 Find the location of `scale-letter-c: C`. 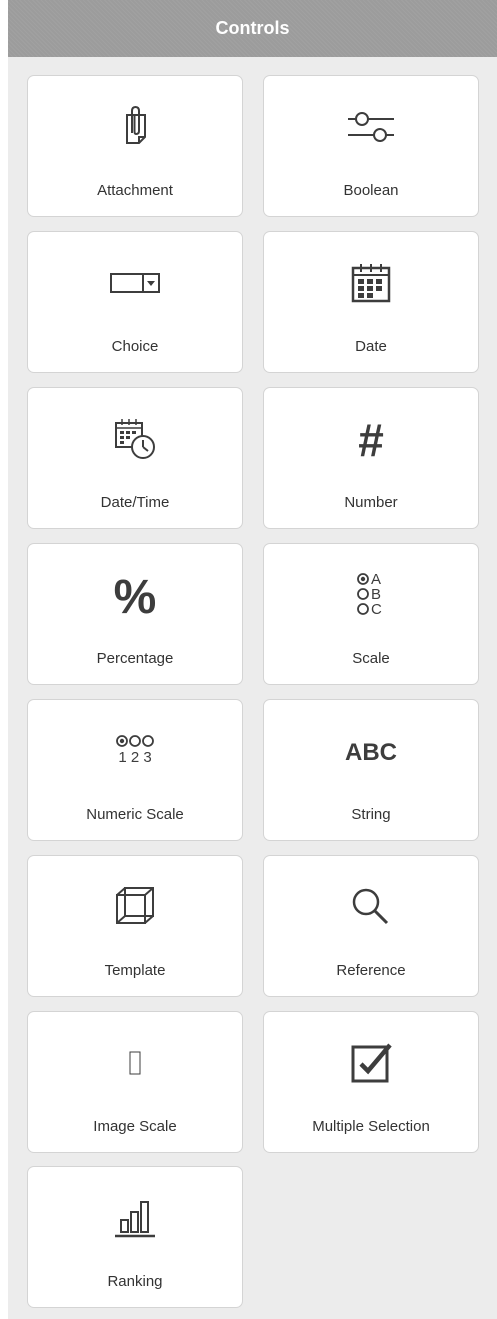

scale-letter-c: C is located at coordinates (376, 609).